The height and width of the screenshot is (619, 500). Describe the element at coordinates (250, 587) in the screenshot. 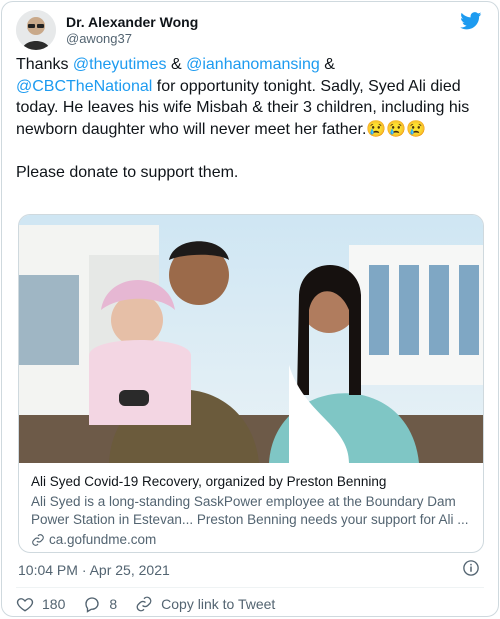

I see `divider` at that location.